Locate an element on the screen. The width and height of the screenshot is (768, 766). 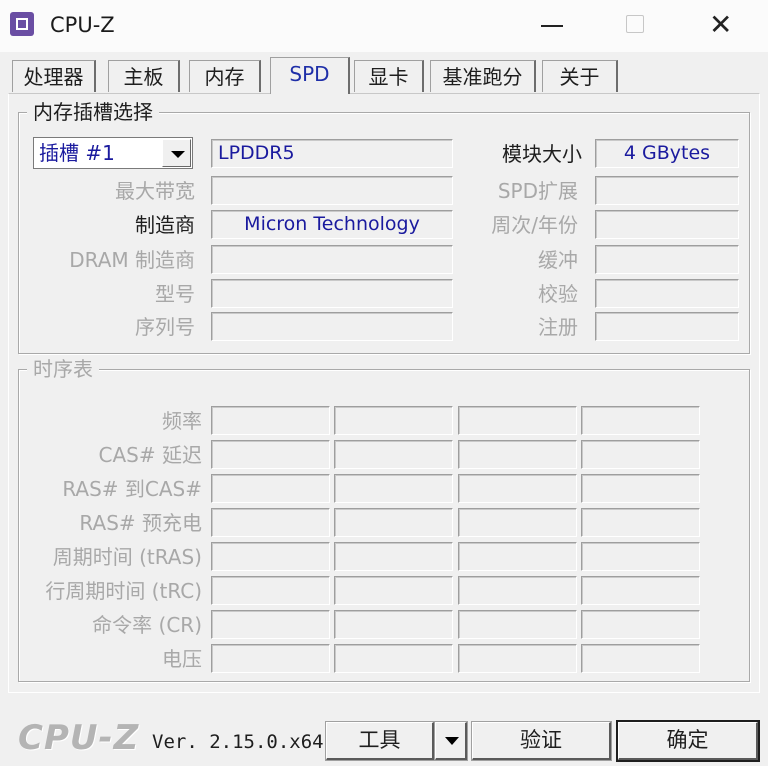
part-number-label: 型号 is located at coordinates (175, 294).